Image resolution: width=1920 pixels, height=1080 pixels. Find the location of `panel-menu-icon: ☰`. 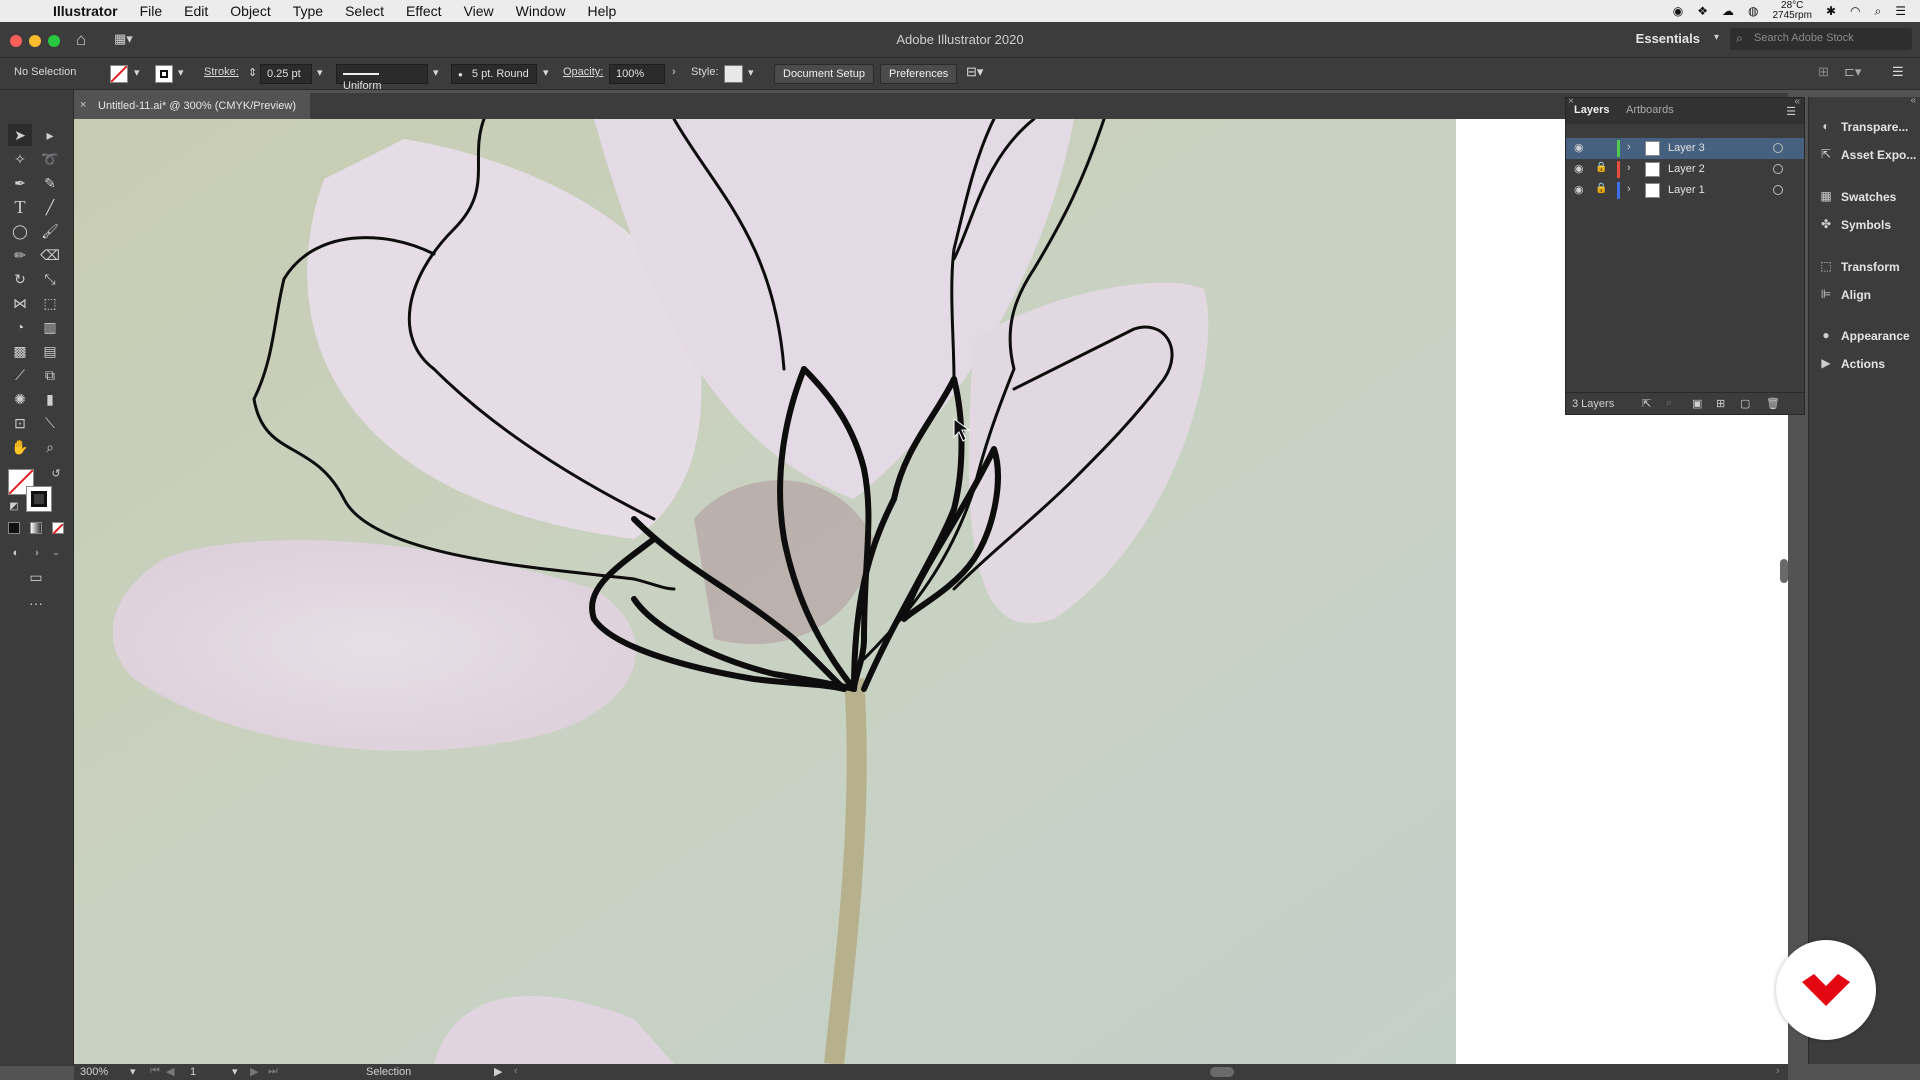

panel-menu-icon: ☰ is located at coordinates (1791, 111).